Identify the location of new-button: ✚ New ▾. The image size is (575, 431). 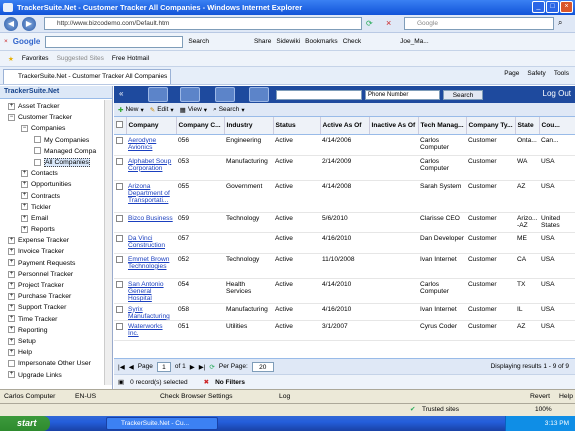
(131, 110).